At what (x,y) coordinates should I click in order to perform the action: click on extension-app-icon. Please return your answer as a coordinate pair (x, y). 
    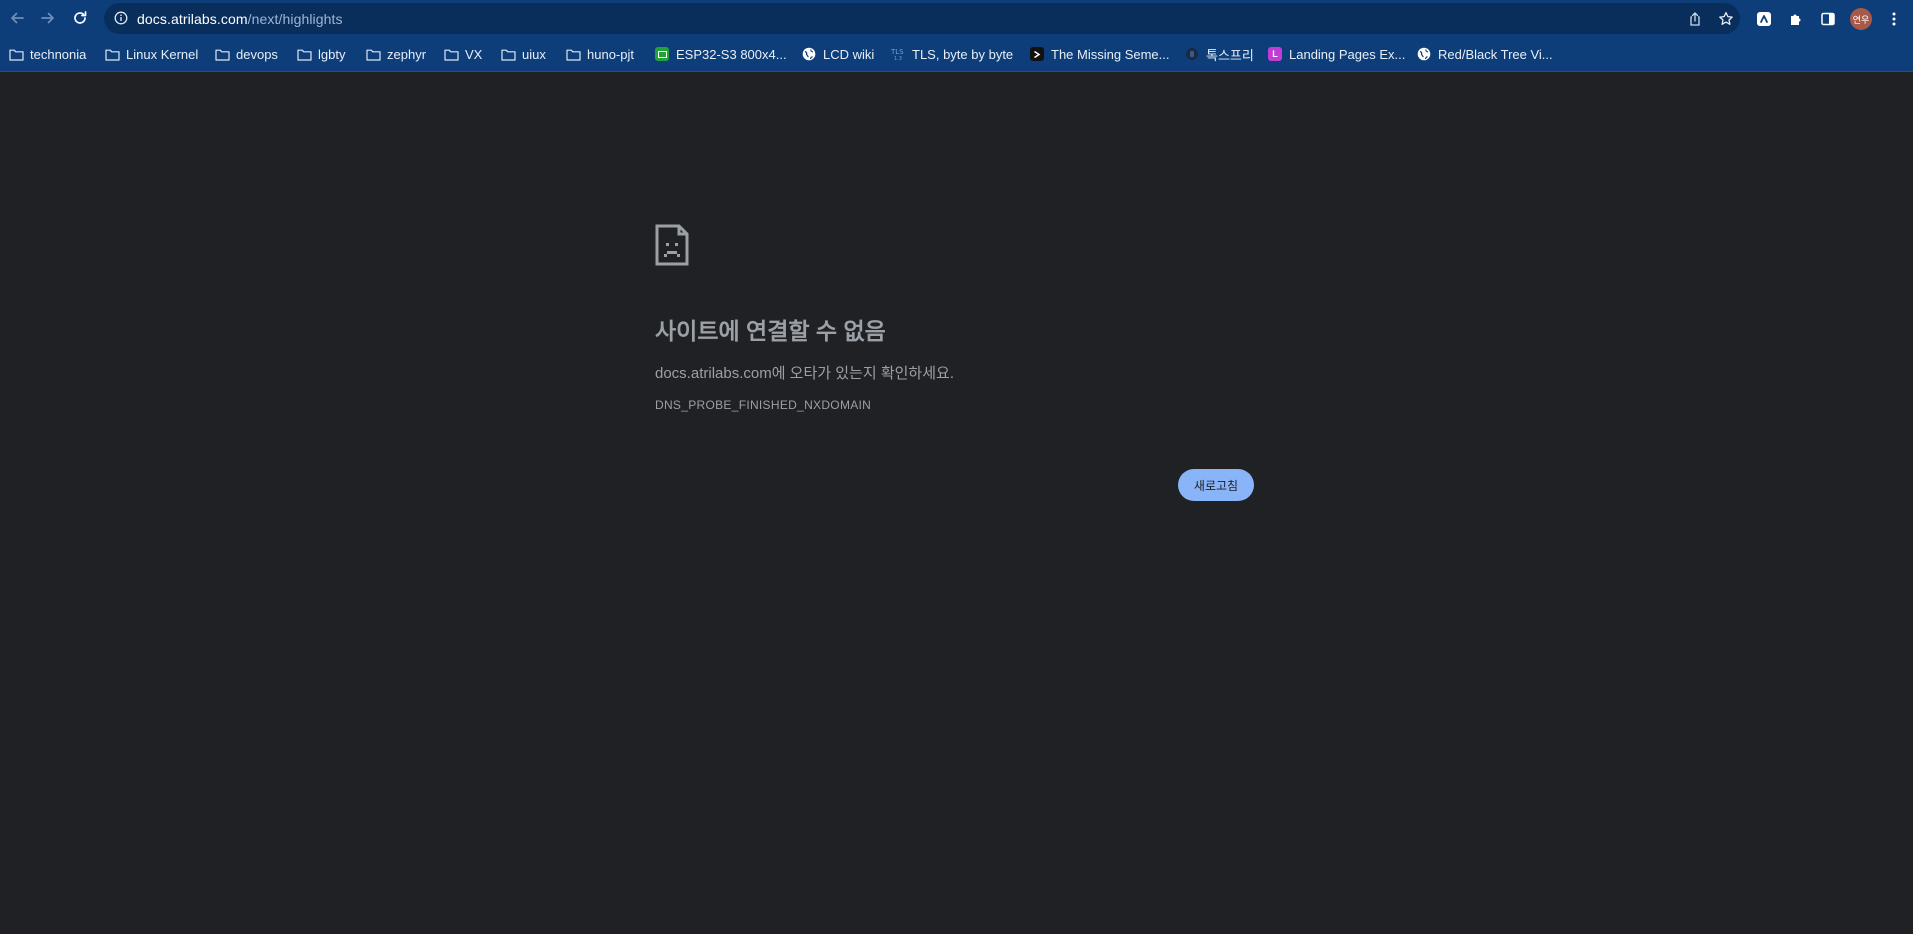
    Looking at the image, I should click on (1764, 19).